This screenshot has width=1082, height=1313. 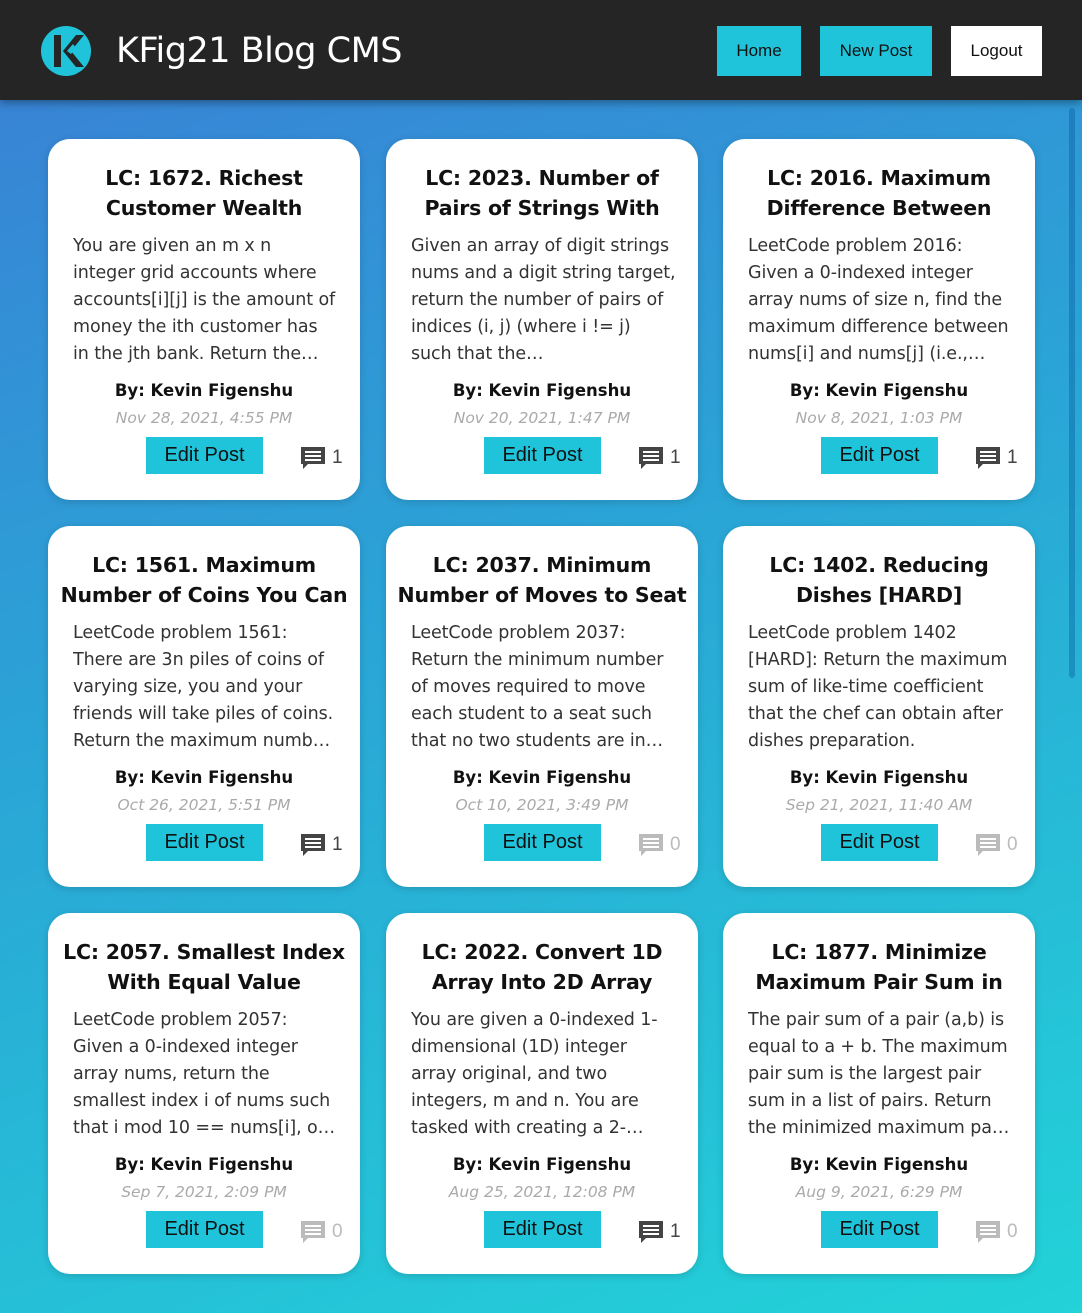 What do you see at coordinates (879, 580) in the screenshot?
I see `post-title: LC: 1402. Reducing Dishes [HARD]` at bounding box center [879, 580].